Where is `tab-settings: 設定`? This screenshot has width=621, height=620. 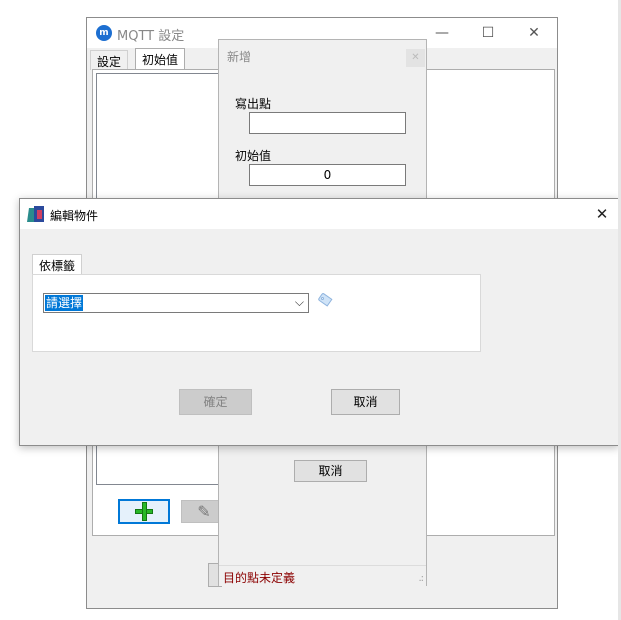
tab-settings: 設定 is located at coordinates (109, 60).